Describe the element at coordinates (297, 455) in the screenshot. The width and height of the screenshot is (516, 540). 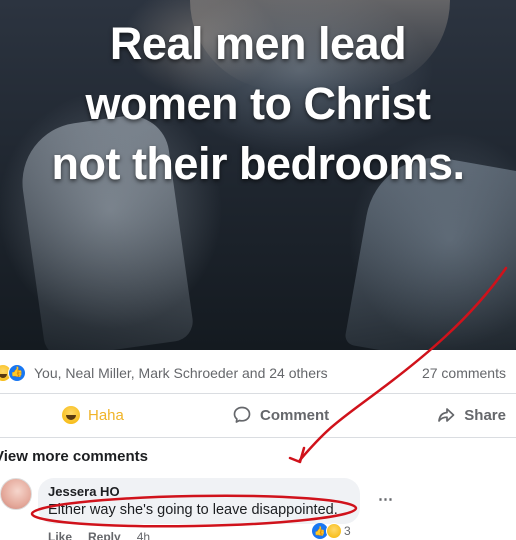
I see `annotation-arrow-head` at that location.